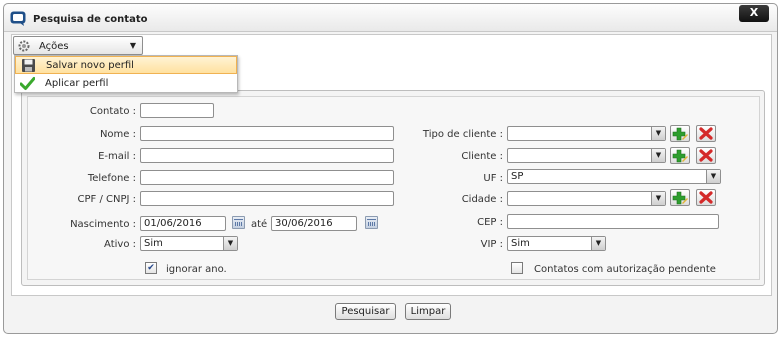  What do you see at coordinates (259, 224) in the screenshot?
I see `ate-label: até` at bounding box center [259, 224].